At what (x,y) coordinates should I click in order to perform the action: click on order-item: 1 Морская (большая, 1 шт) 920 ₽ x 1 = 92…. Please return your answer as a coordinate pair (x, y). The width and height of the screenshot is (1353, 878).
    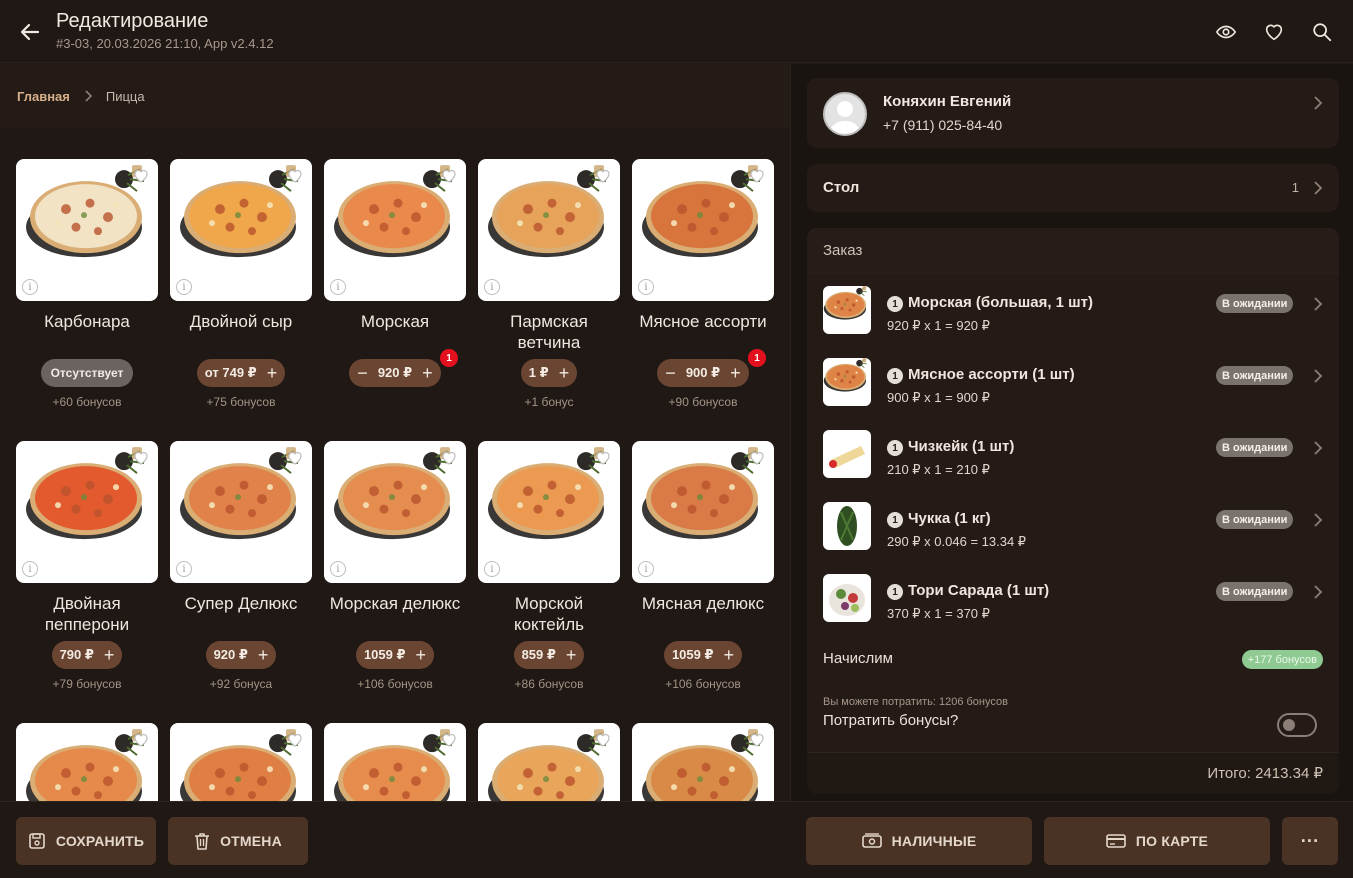
    Looking at the image, I should click on (1073, 316).